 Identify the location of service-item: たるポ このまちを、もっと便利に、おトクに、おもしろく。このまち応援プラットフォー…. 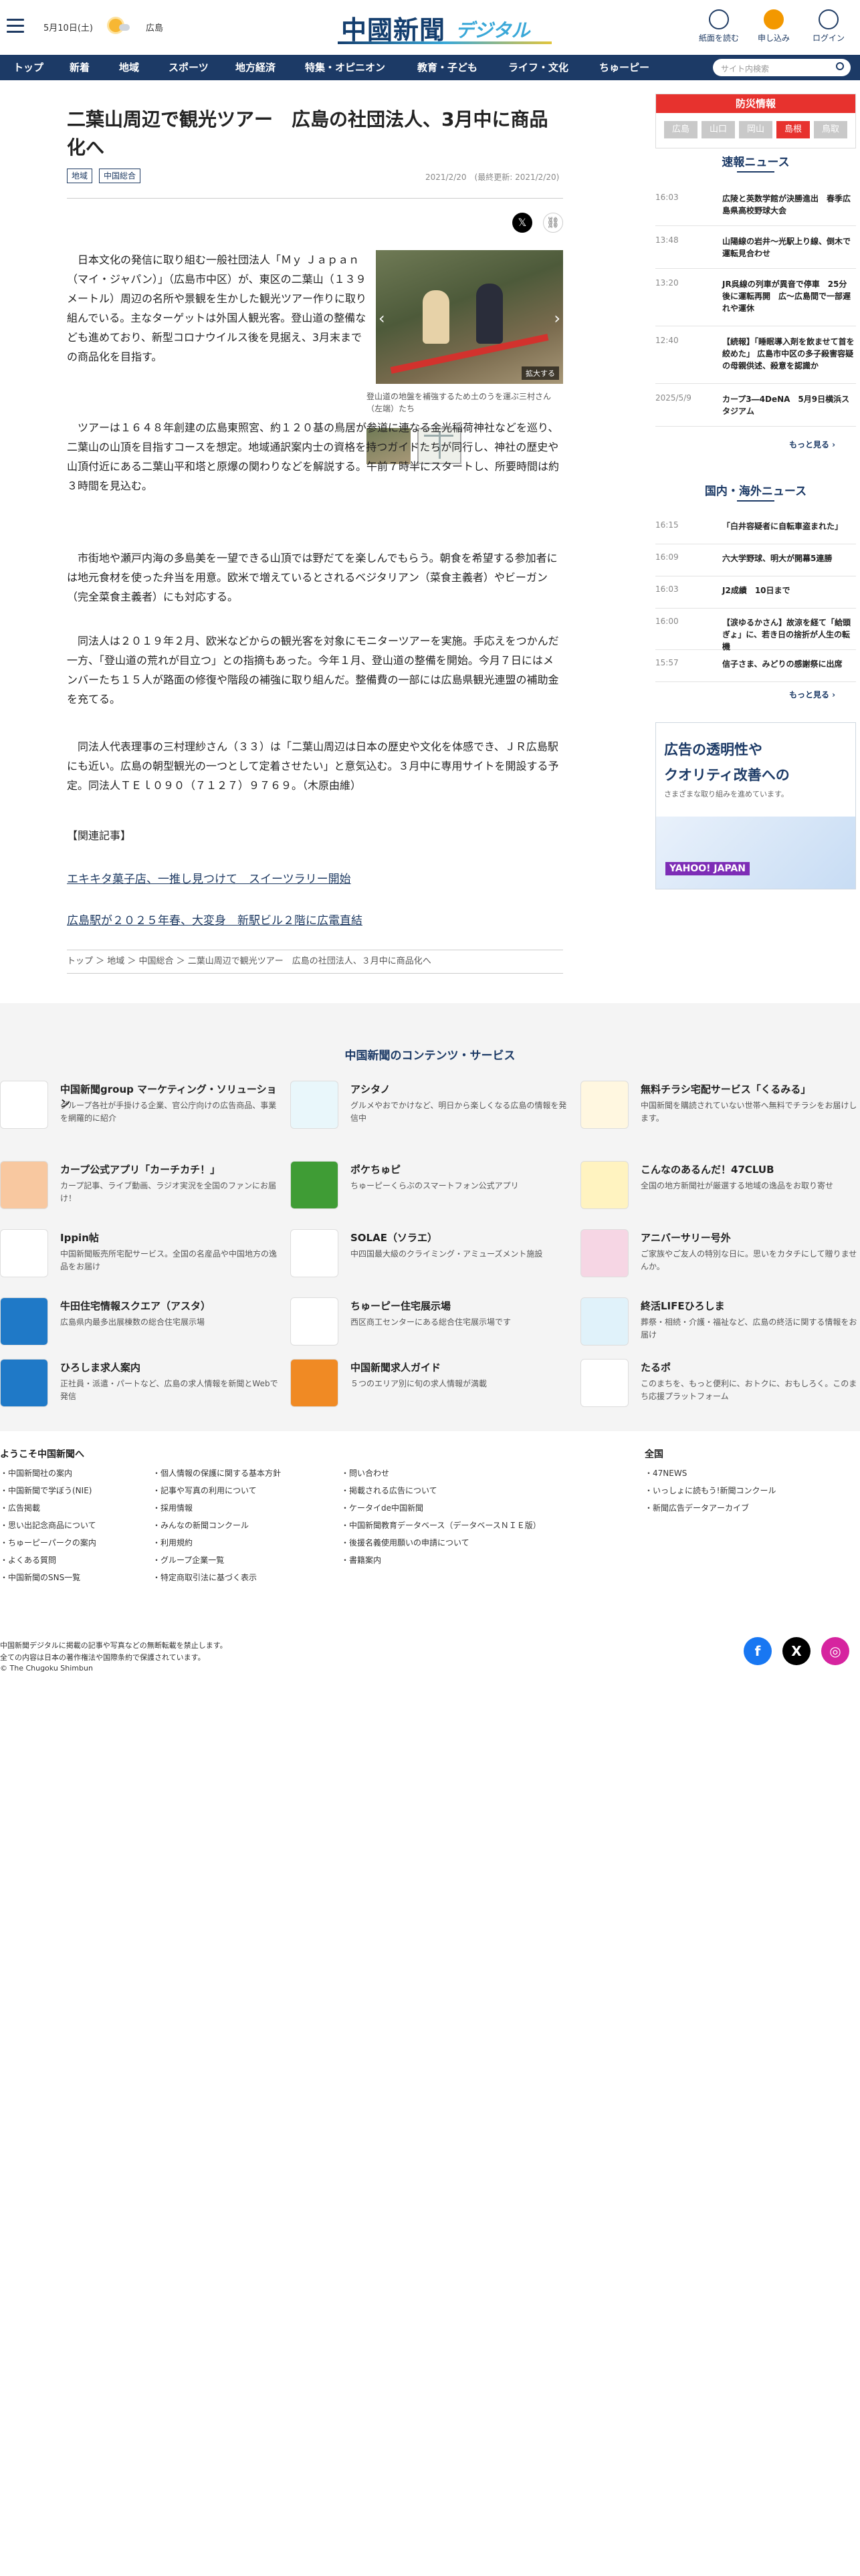
(720, 1385).